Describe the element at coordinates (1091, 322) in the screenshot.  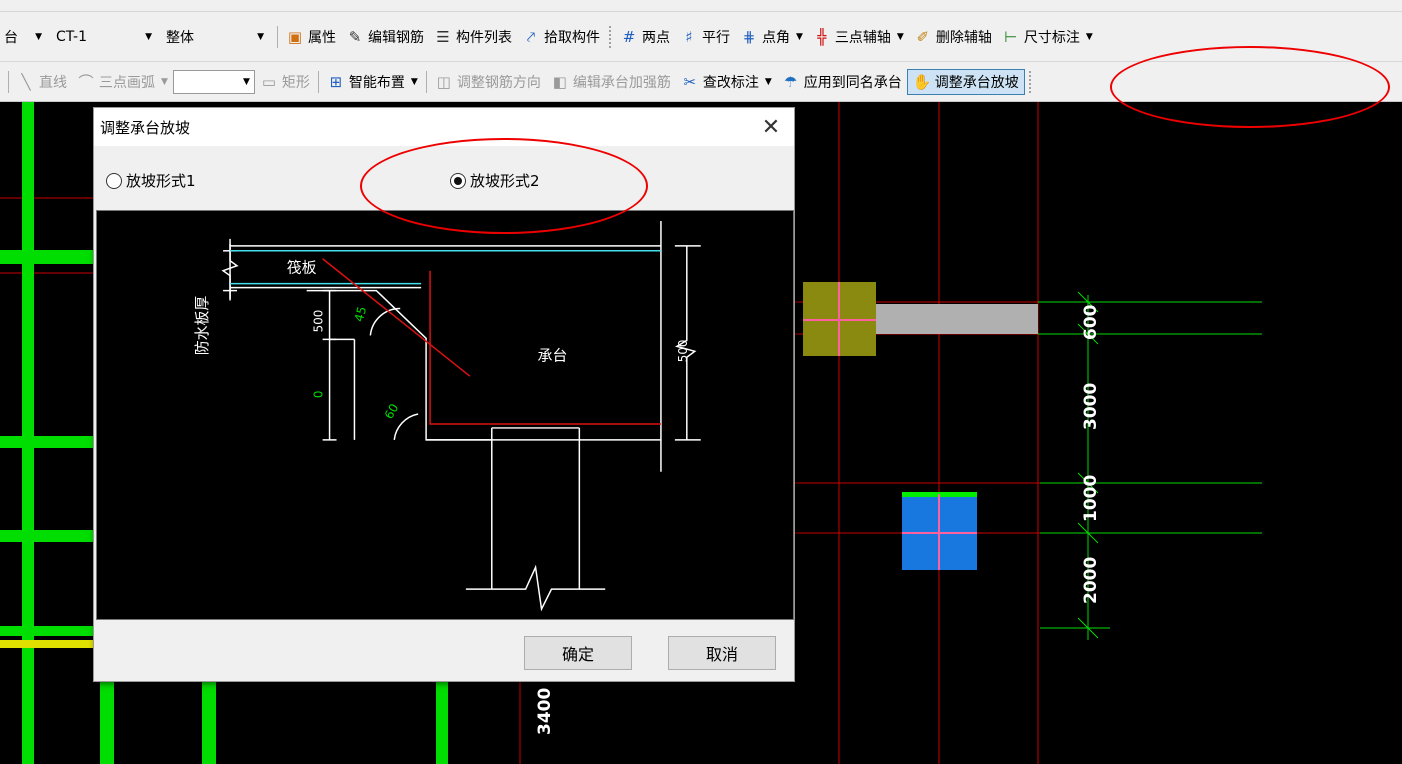
I see `dim-600-label: 600` at that location.